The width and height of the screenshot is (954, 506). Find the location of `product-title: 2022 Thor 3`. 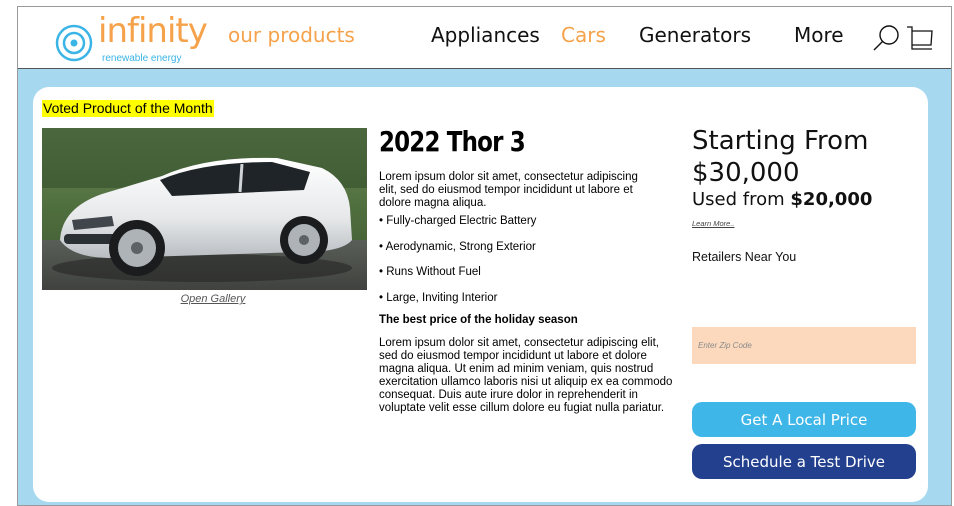

product-title: 2022 Thor 3 is located at coordinates (452, 141).